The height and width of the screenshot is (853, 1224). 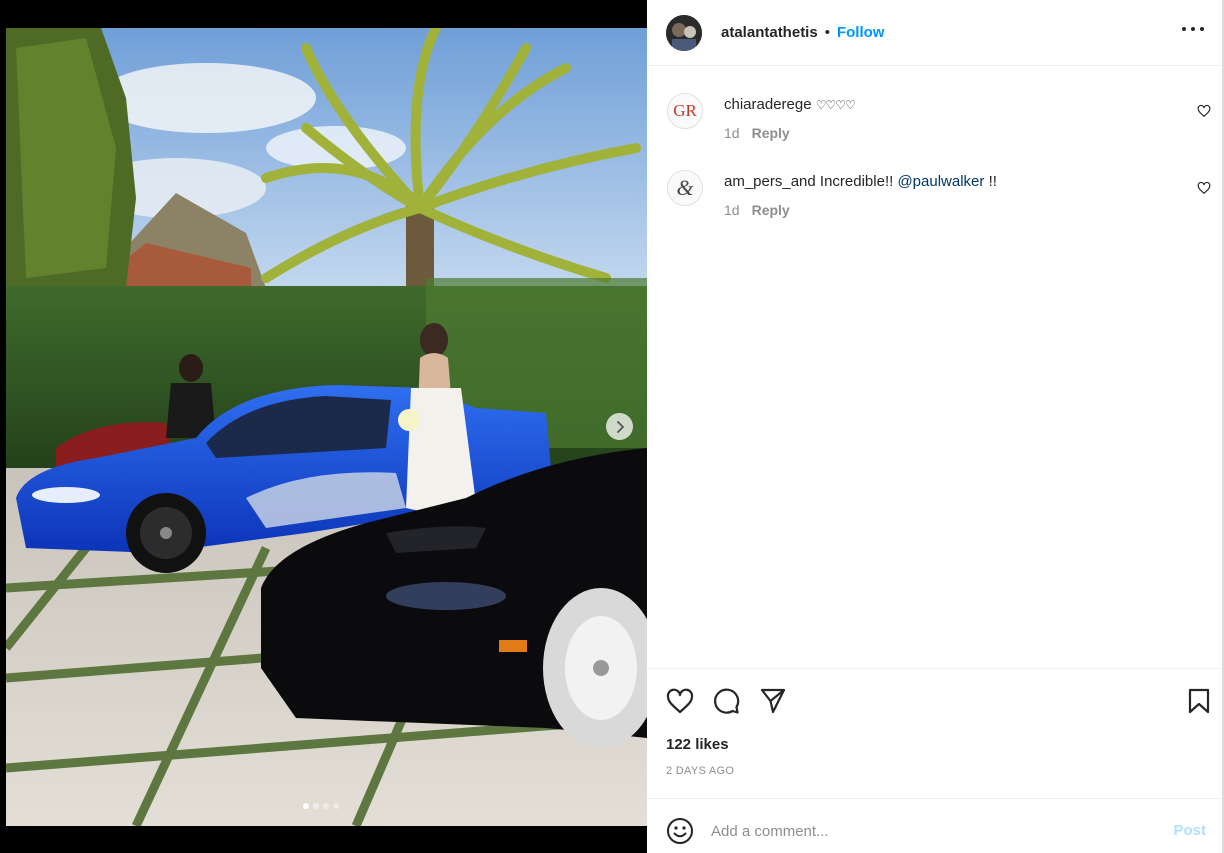 I want to click on comment-icon, so click(x=727, y=701).